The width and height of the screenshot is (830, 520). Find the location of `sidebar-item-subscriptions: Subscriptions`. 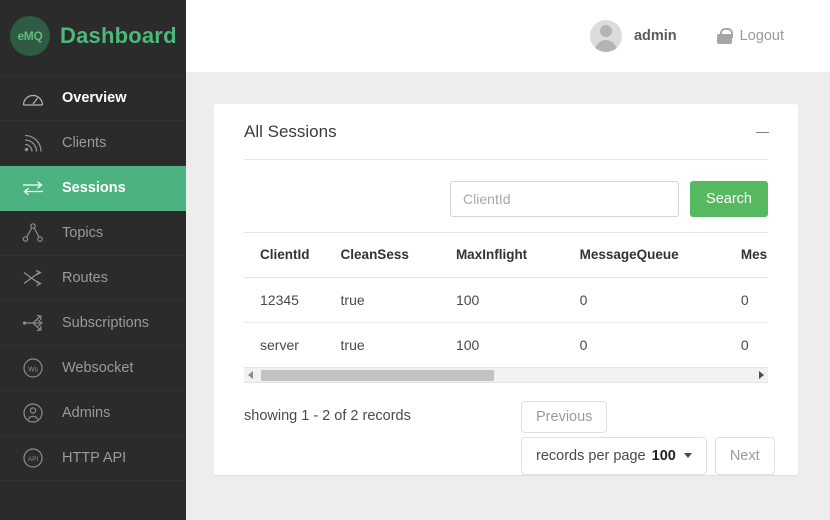

sidebar-item-subscriptions: Subscriptions is located at coordinates (93, 323).